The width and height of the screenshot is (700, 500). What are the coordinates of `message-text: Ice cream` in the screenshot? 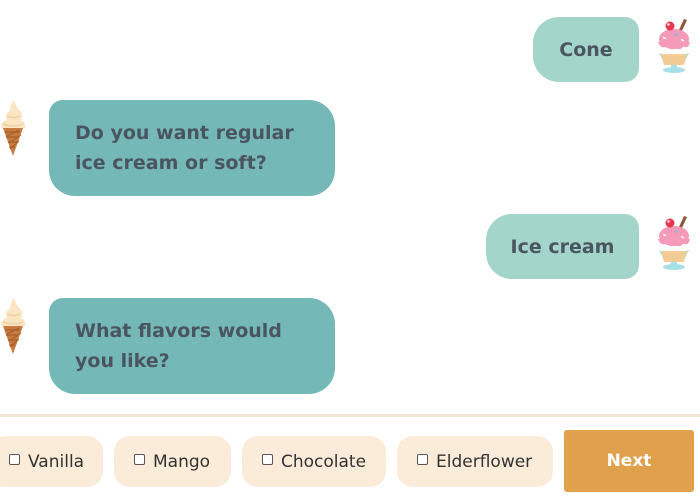 It's located at (562, 246).